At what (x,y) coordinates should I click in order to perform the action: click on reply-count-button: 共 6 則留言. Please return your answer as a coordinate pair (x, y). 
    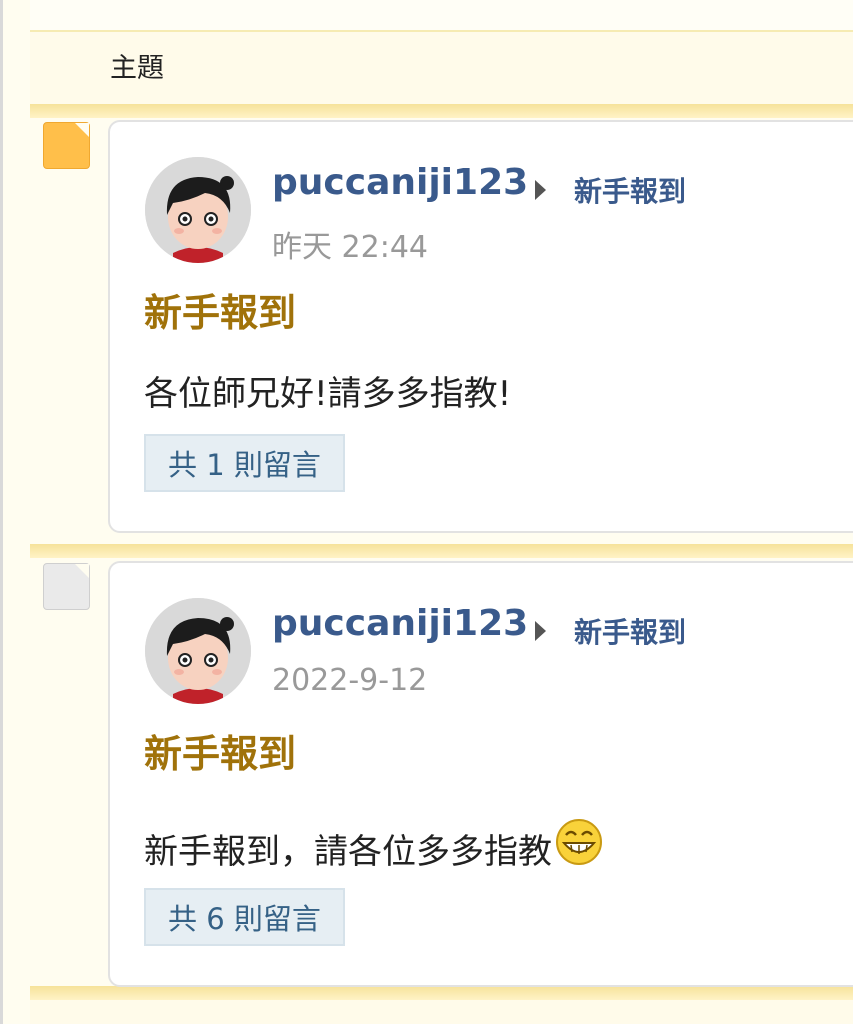
    Looking at the image, I should click on (244, 917).